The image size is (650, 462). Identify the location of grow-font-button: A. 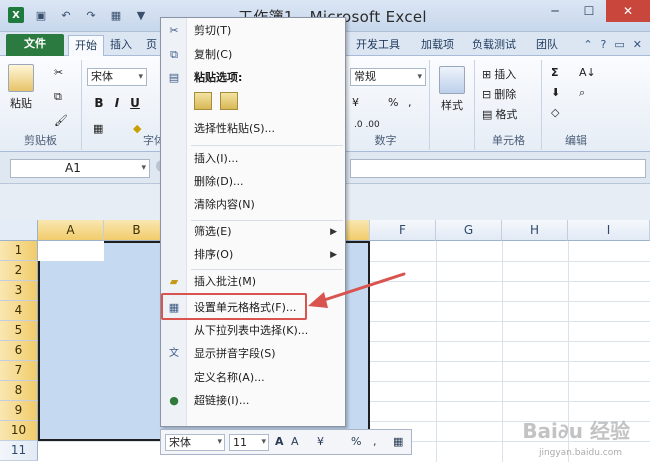
(279, 441).